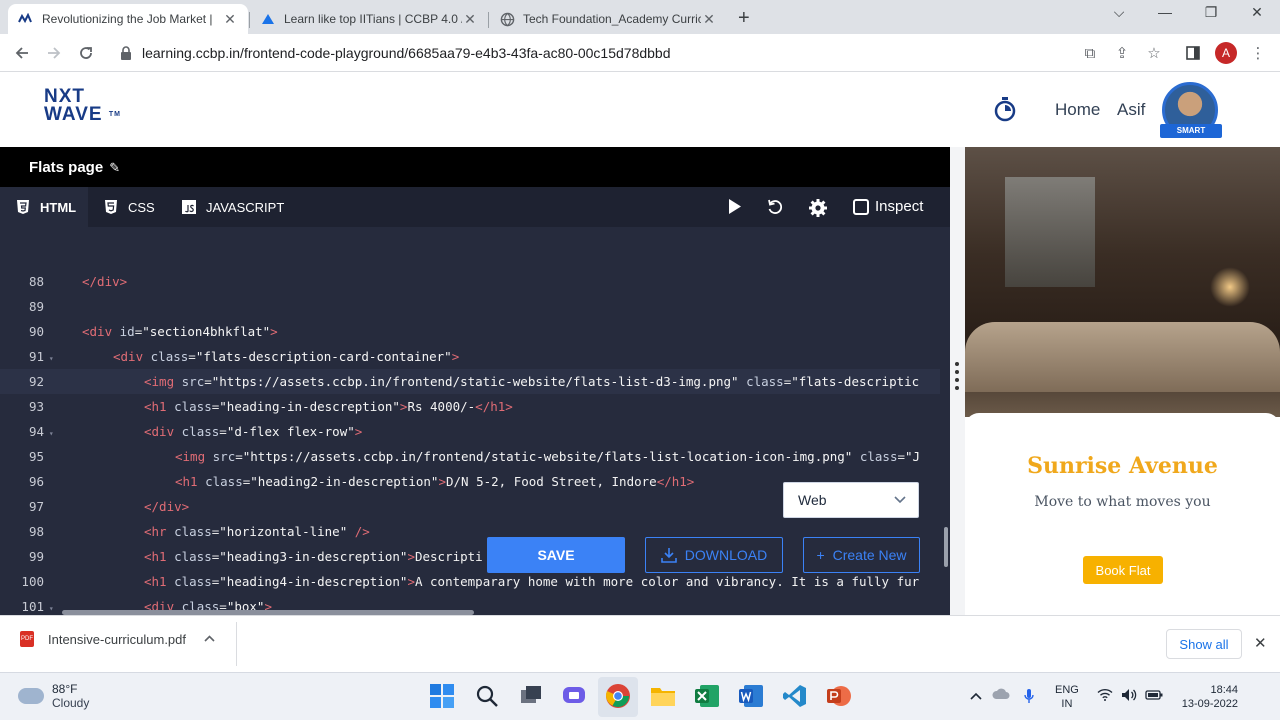  What do you see at coordinates (208, 431) in the screenshot?
I see `code-text: <div class="d-flex flex-row">` at bounding box center [208, 431].